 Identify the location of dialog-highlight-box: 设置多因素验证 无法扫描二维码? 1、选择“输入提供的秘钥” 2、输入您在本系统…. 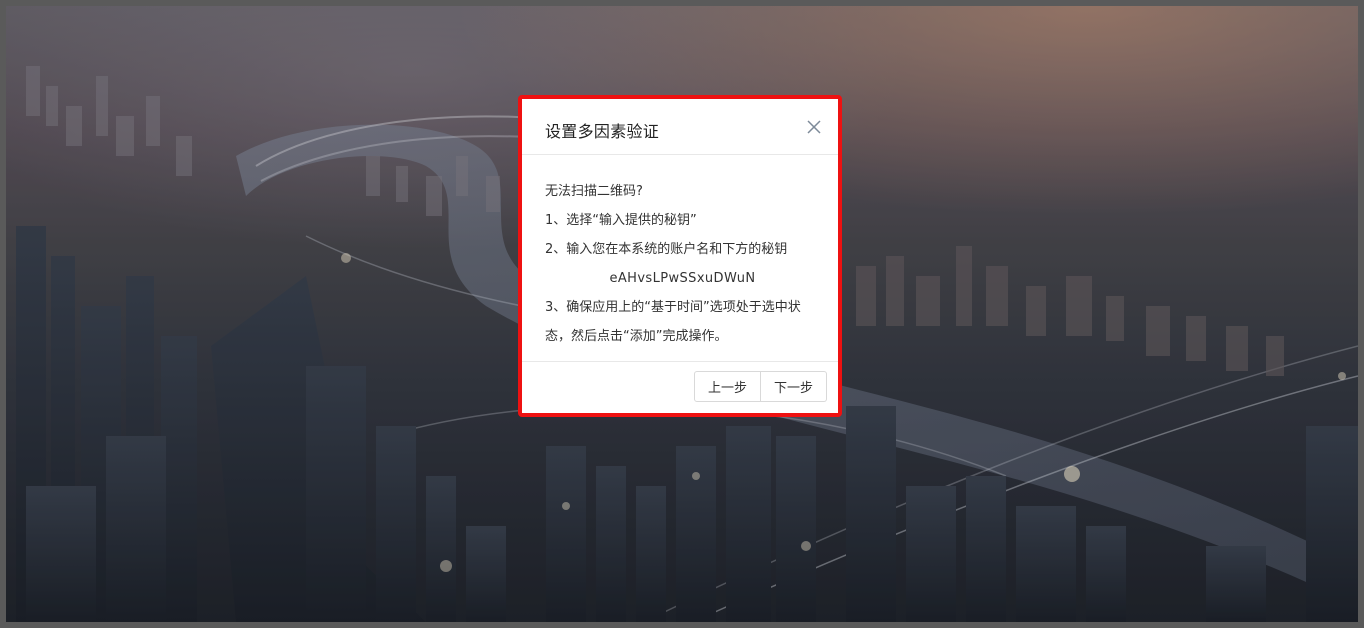
(680, 256).